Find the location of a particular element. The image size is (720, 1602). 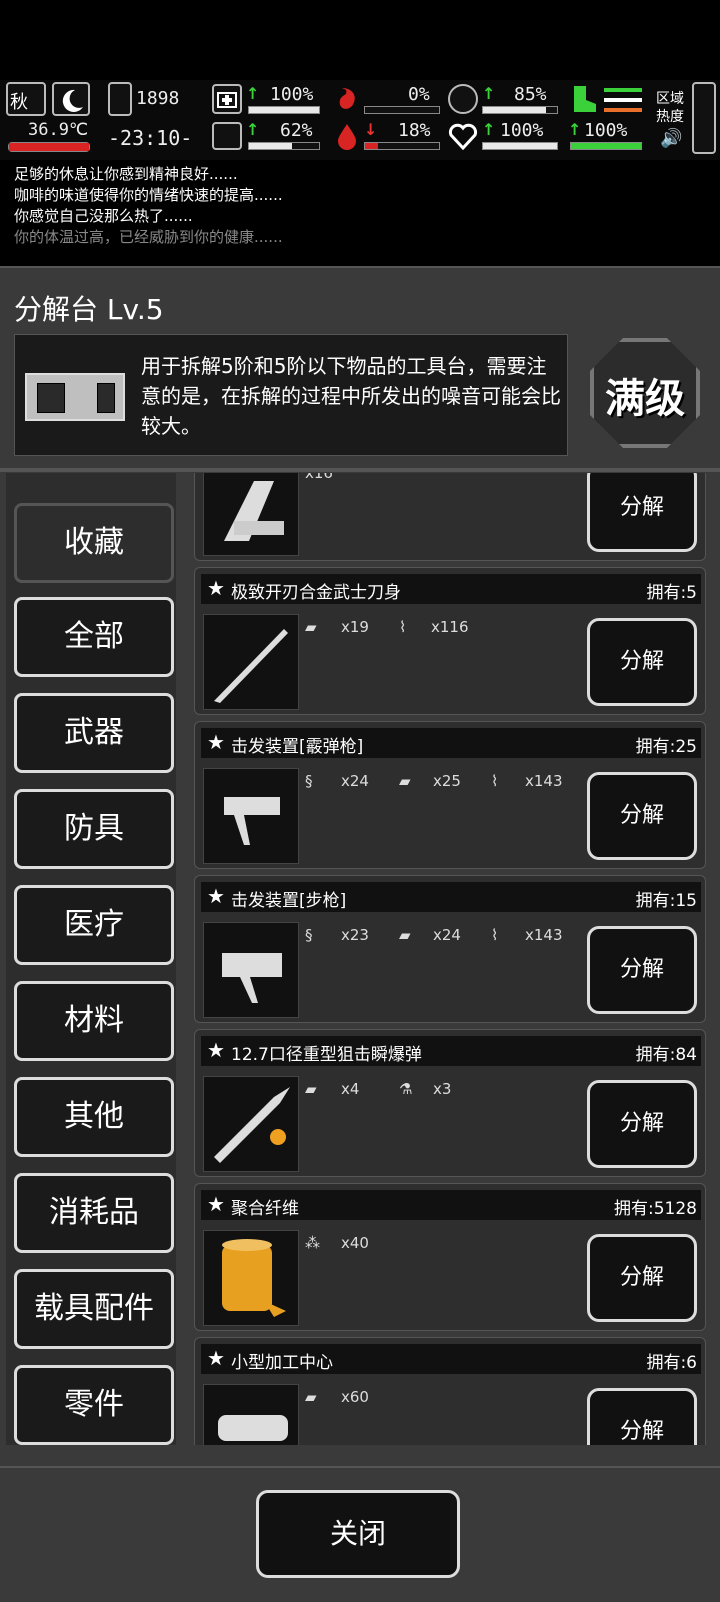

category-consumables: 消耗品 is located at coordinates (94, 1213).